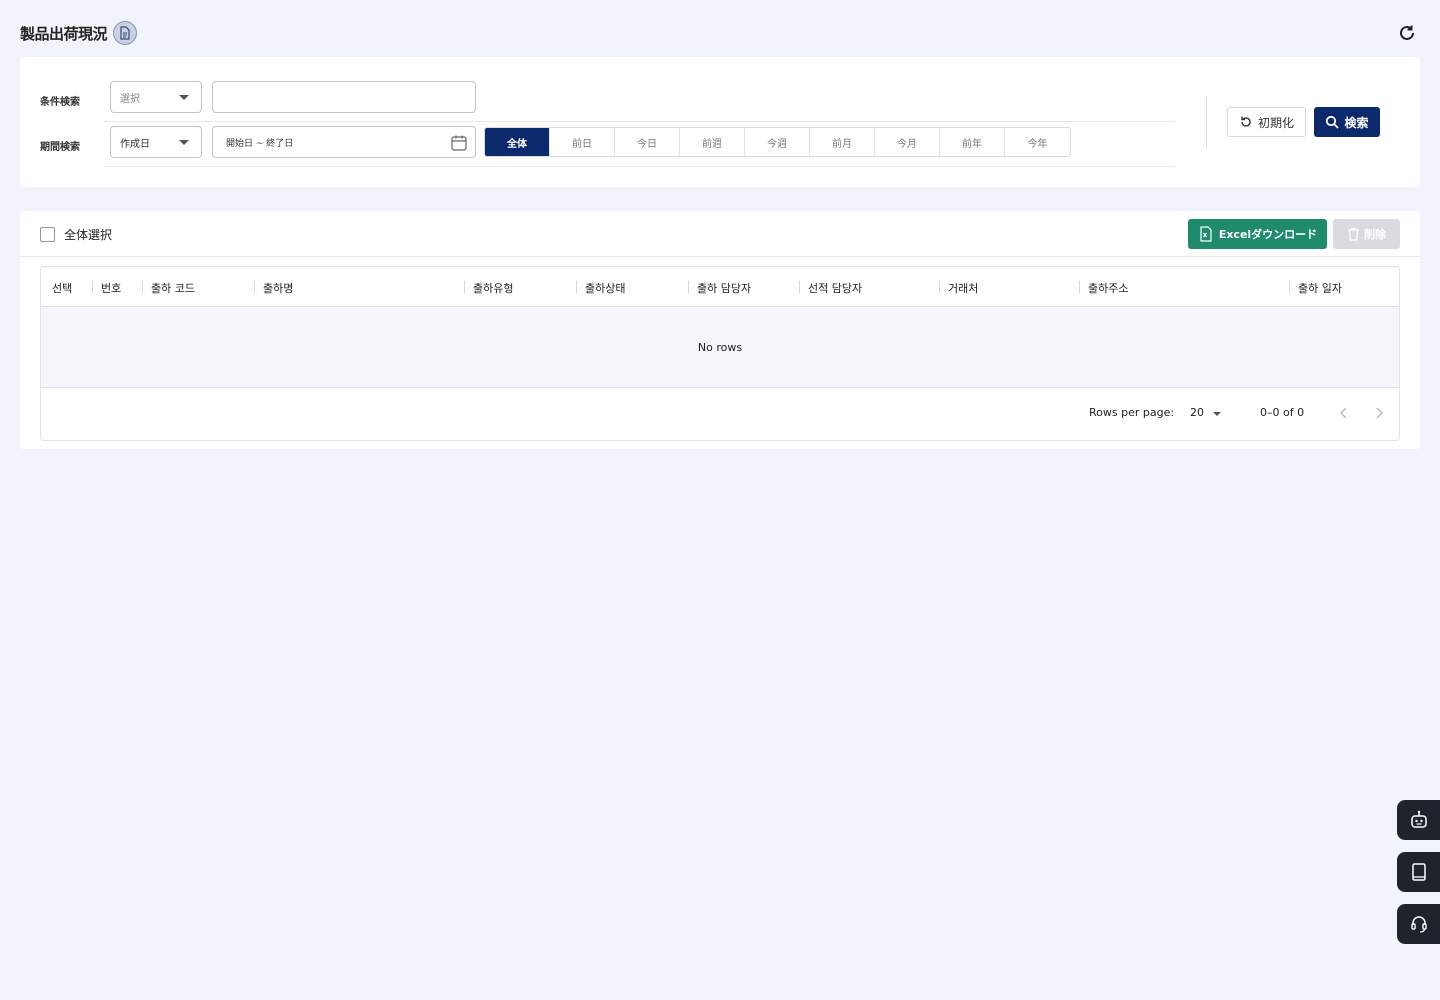 The height and width of the screenshot is (1000, 1440). I want to click on table-body: No rows, so click(720, 347).